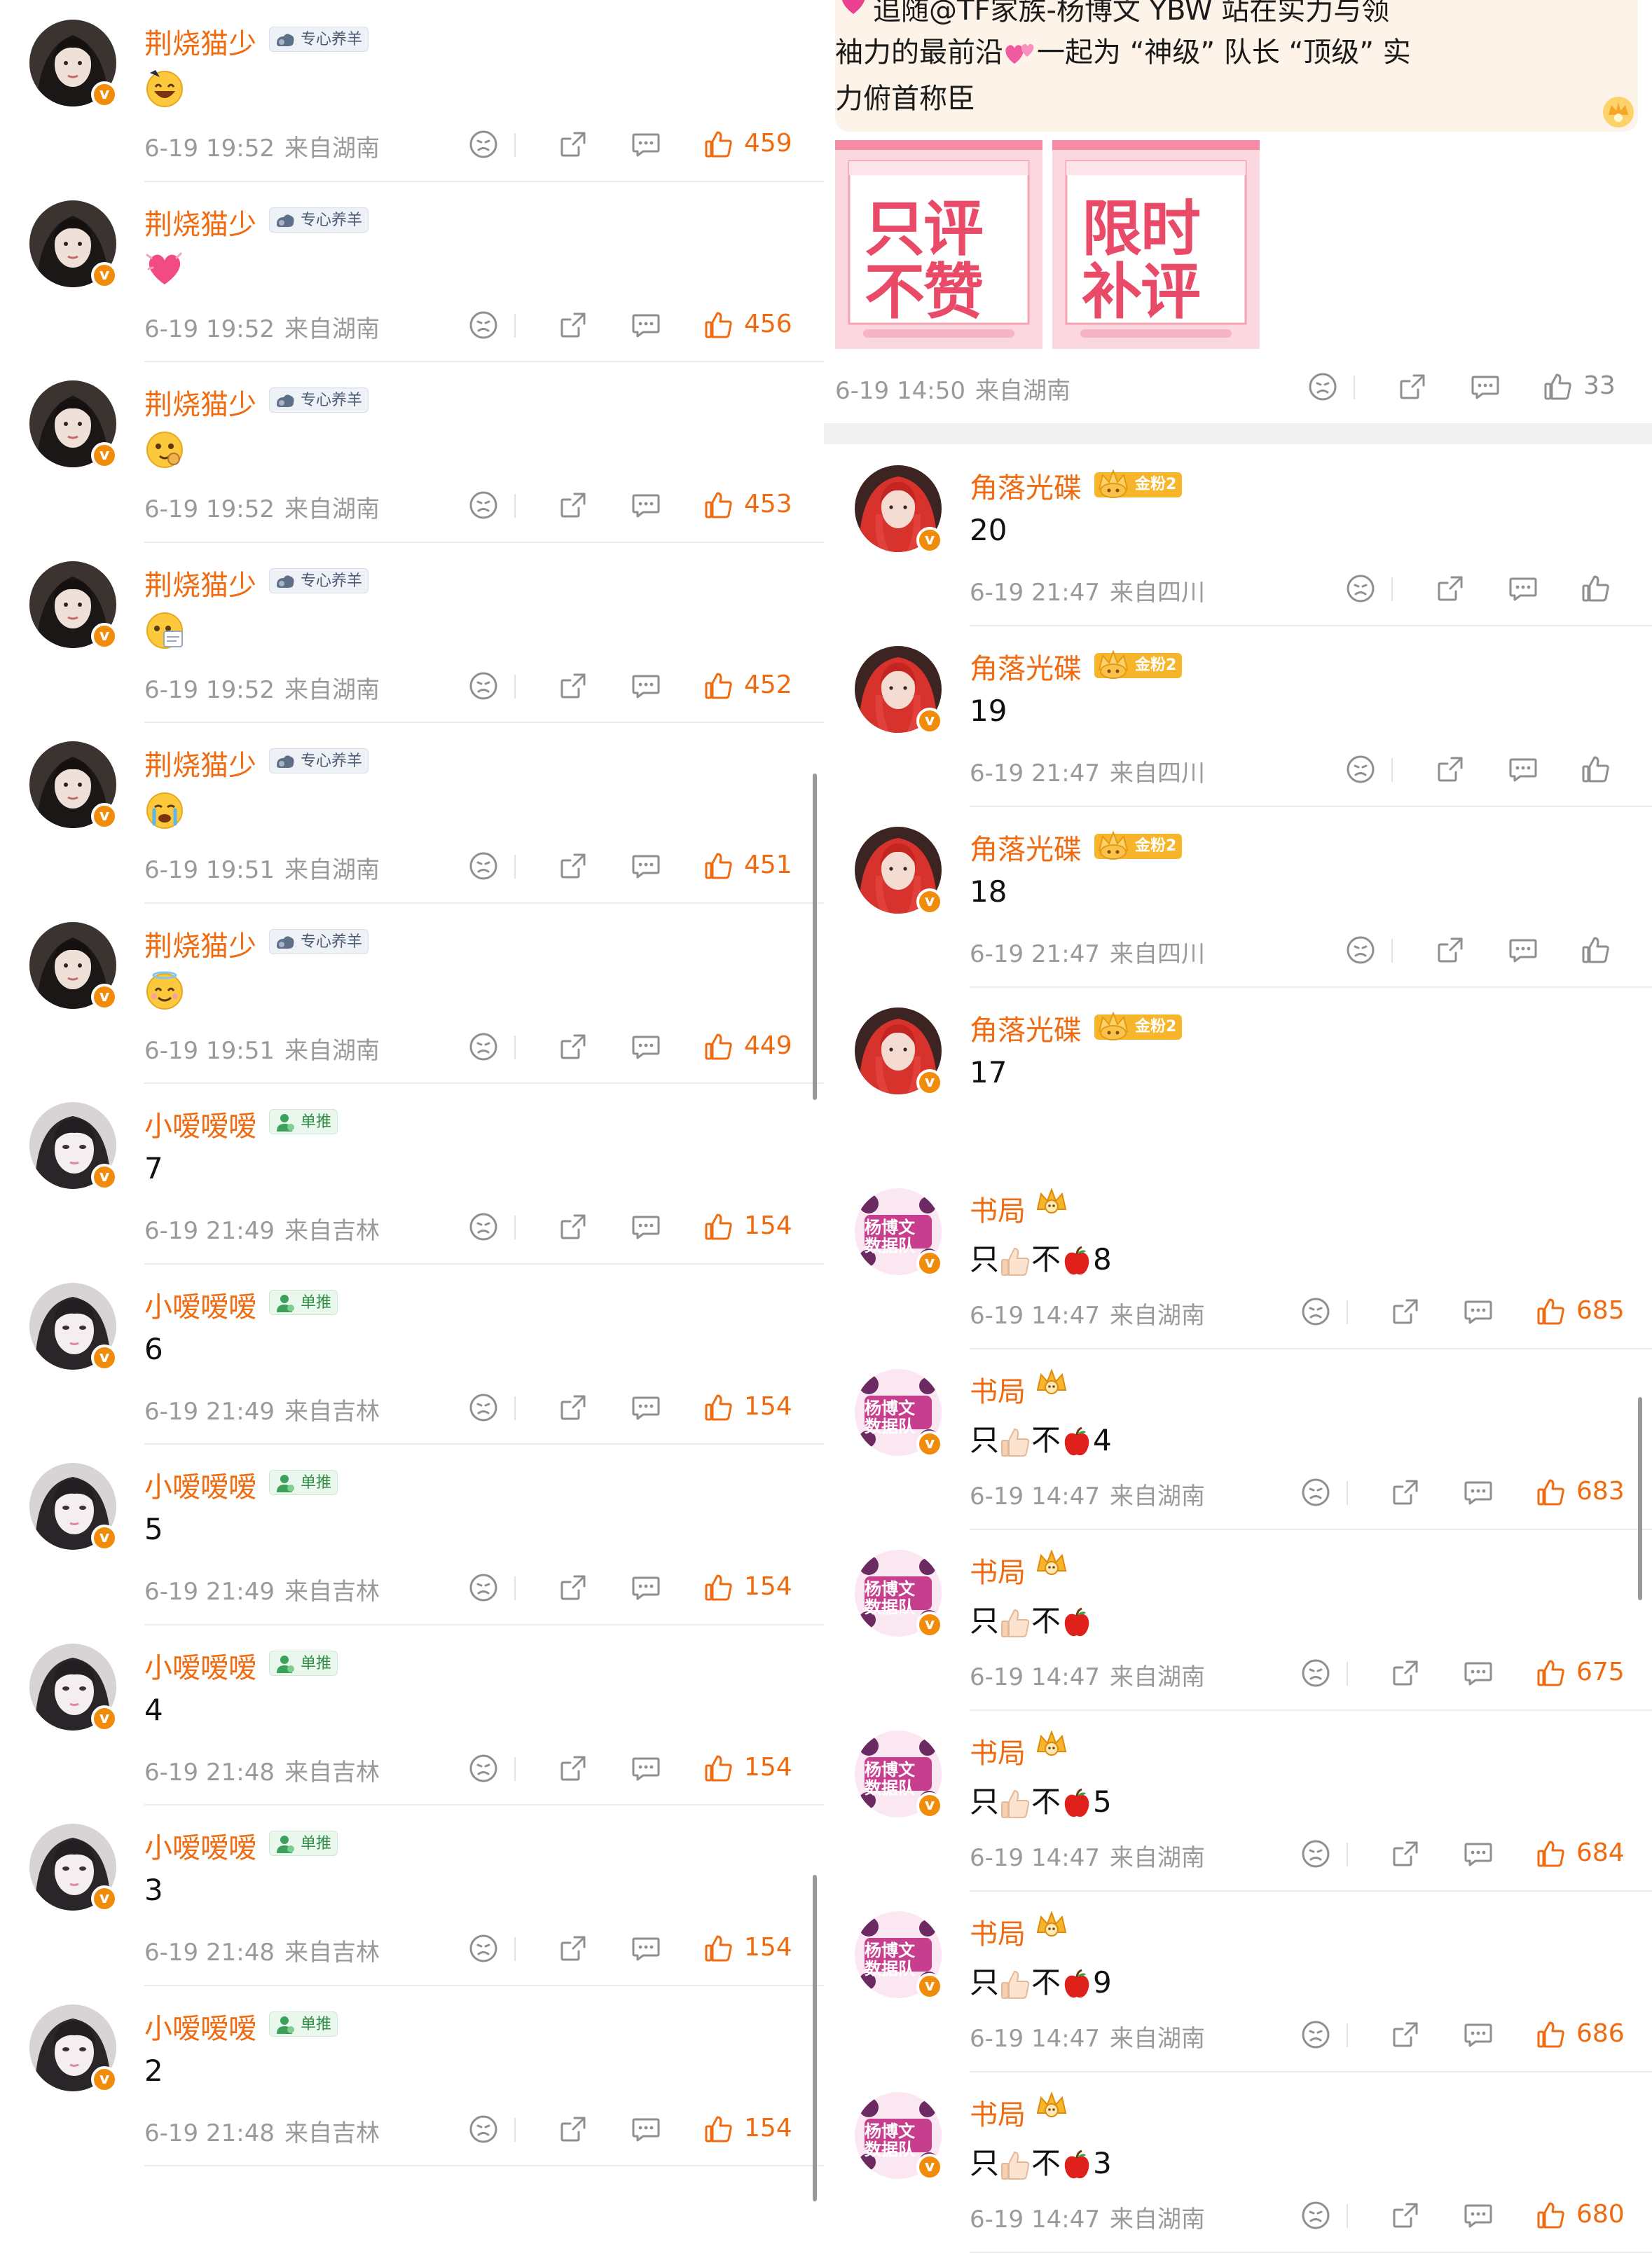  I want to click on sticker-limited-time: 限时 补评, so click(1156, 244).